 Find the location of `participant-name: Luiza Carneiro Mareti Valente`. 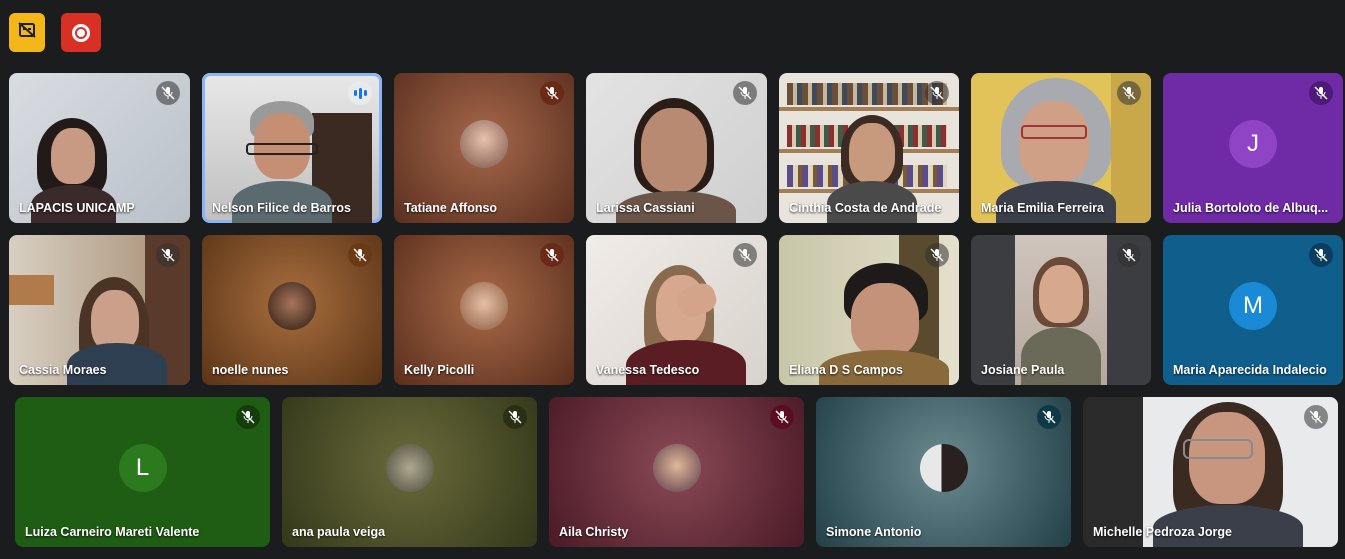

participant-name: Luiza Carneiro Mareti Valente is located at coordinates (112, 532).